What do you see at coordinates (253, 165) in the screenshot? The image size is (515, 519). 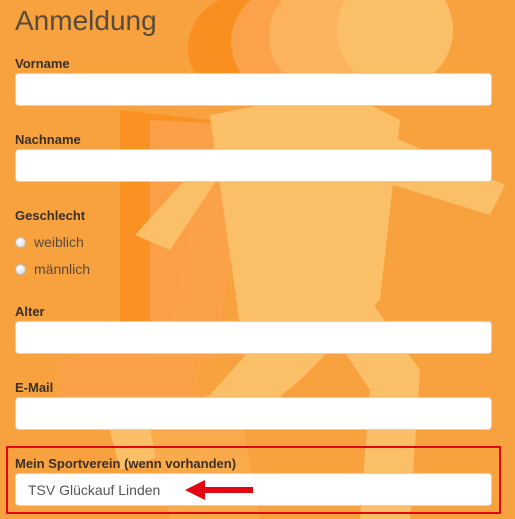 I see `nachname-input` at bounding box center [253, 165].